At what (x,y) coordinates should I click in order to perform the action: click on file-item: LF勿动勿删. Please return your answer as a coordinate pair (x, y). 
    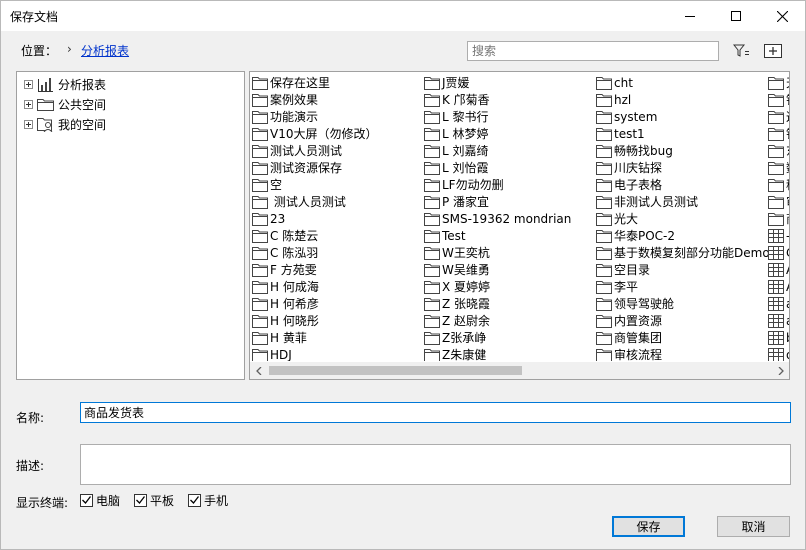
    Looking at the image, I should click on (497, 184).